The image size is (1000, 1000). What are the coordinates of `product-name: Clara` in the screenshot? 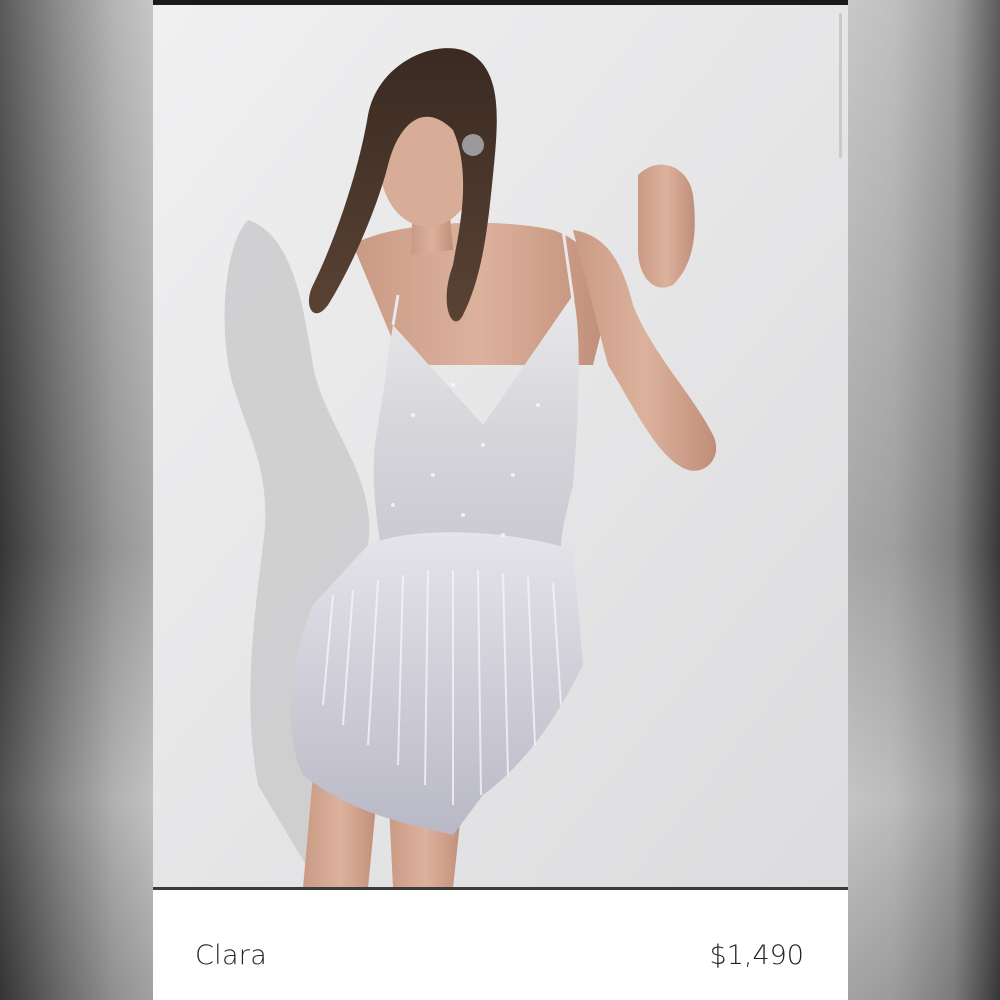 It's located at (231, 955).